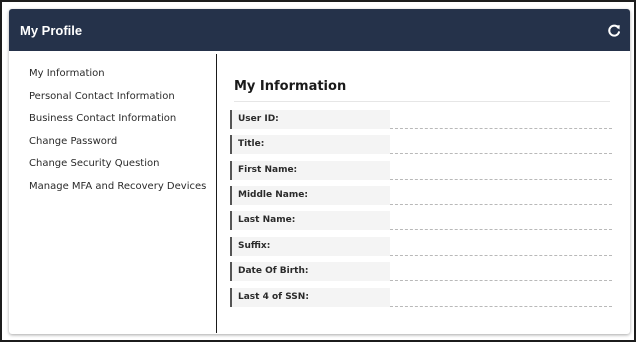  Describe the element at coordinates (73, 141) in the screenshot. I see `sidebar-item-change-password: Change Password` at that location.